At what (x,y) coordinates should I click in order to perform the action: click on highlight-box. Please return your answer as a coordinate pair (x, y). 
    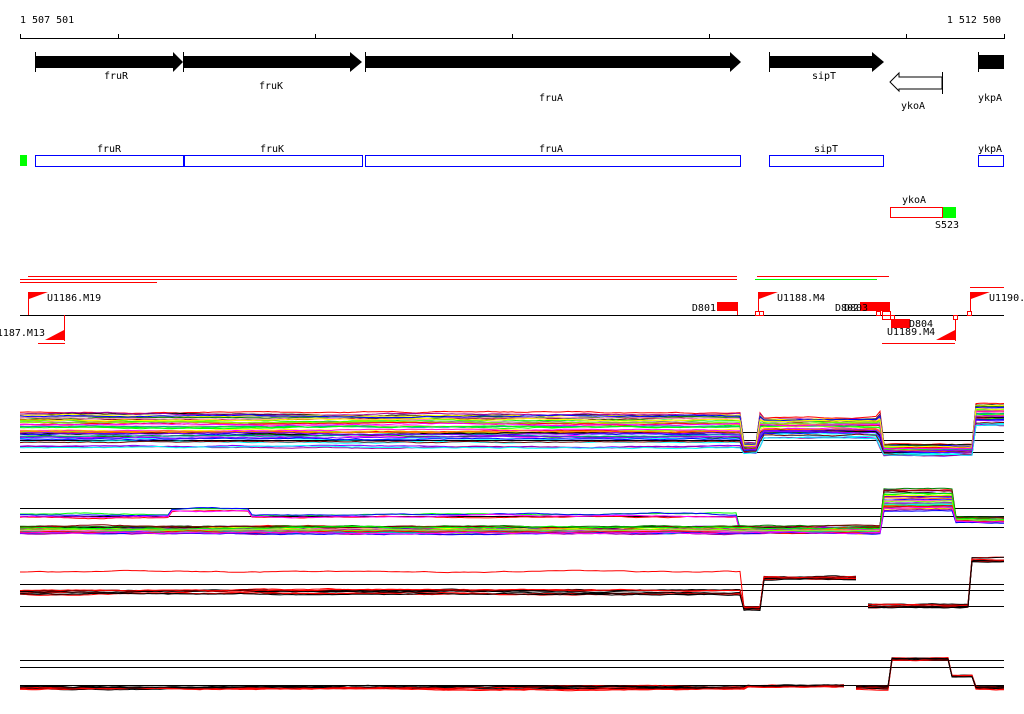
    Looking at the image, I should click on (23, 160).